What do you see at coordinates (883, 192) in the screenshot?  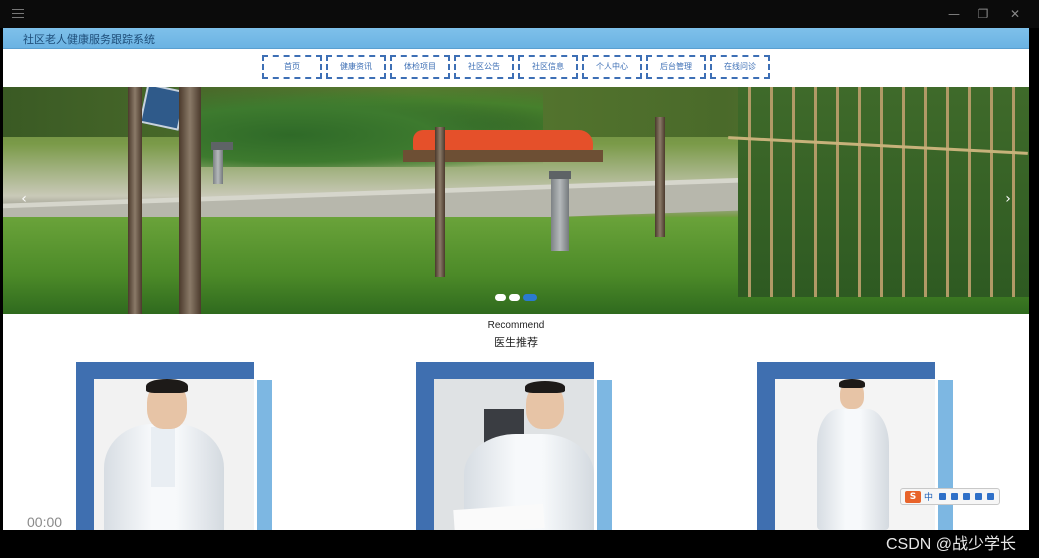 I see `banner-bamboo-fence` at bounding box center [883, 192].